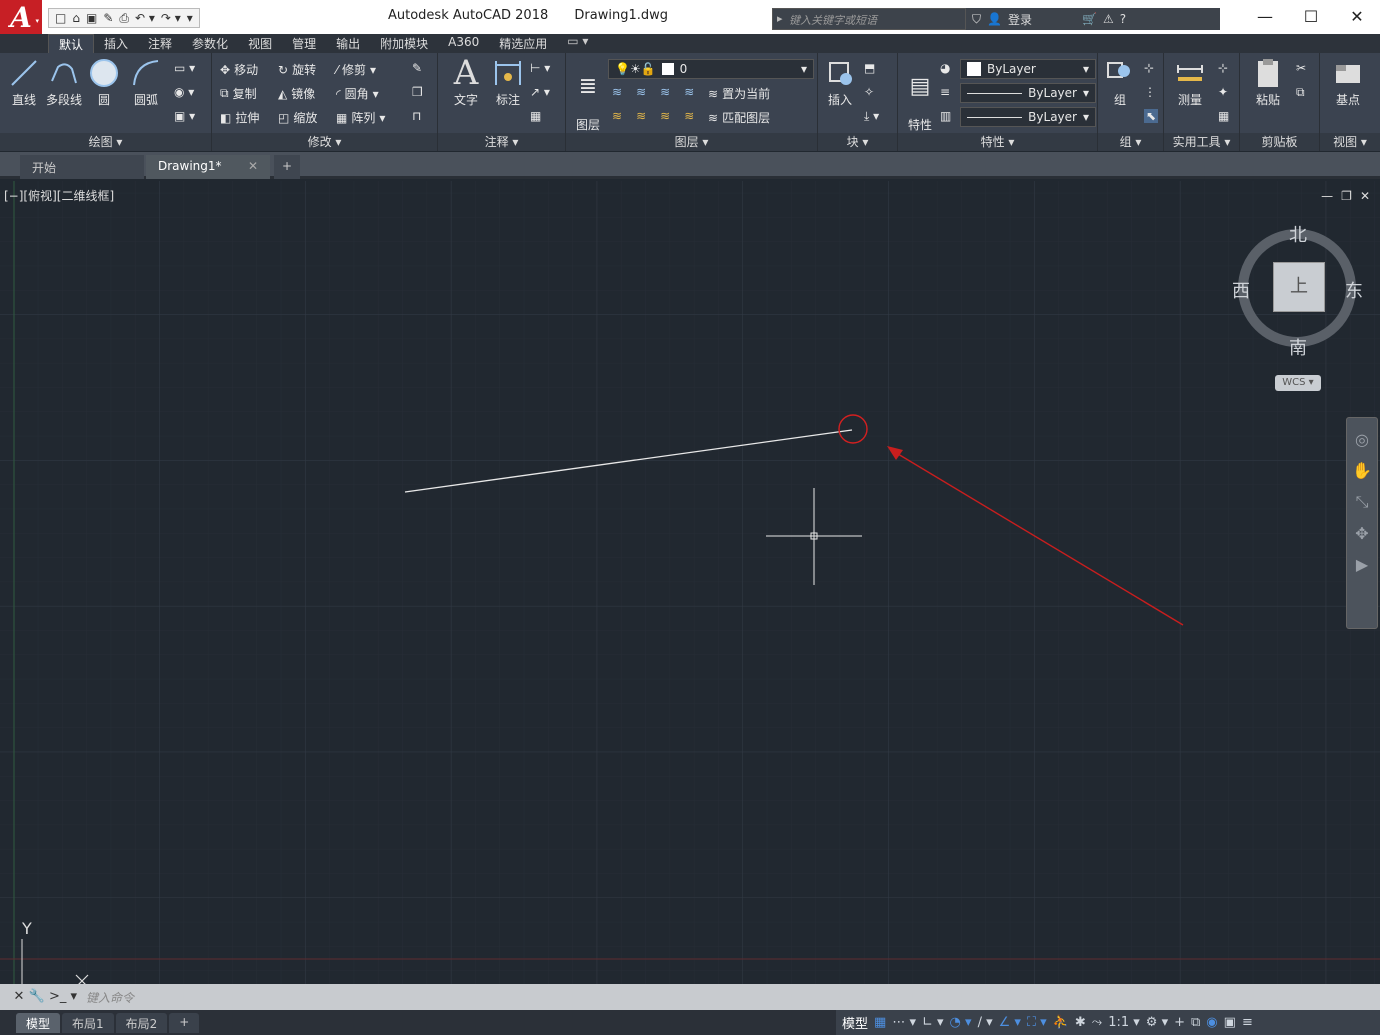  I want to click on ribbon-minimize-toggle: ▭ ▾, so click(577, 43).